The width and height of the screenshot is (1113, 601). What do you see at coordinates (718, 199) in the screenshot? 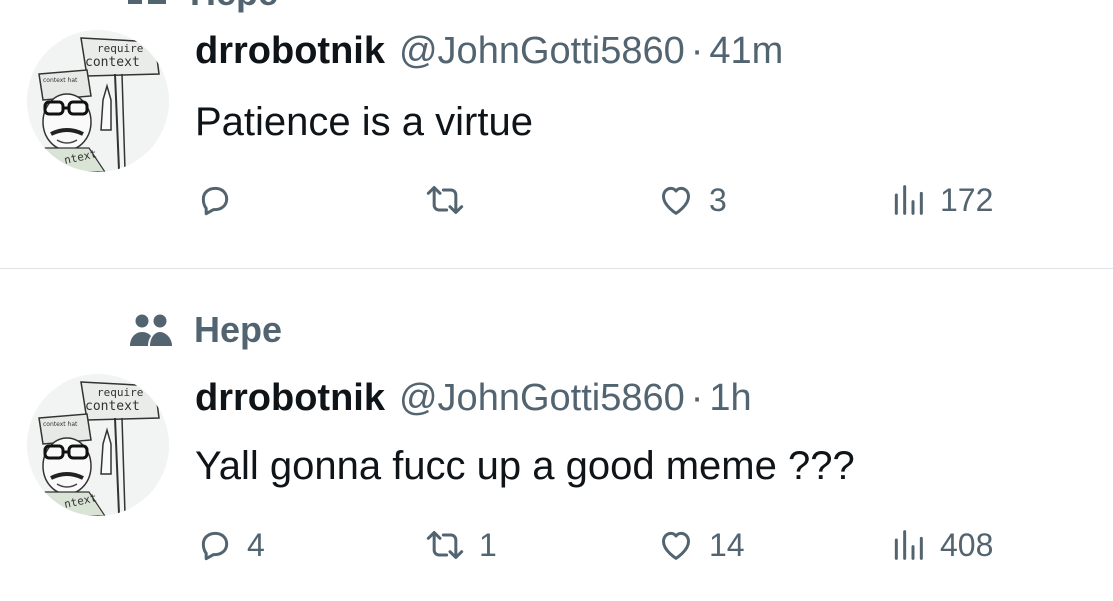
I see `like-count: 3` at bounding box center [718, 199].